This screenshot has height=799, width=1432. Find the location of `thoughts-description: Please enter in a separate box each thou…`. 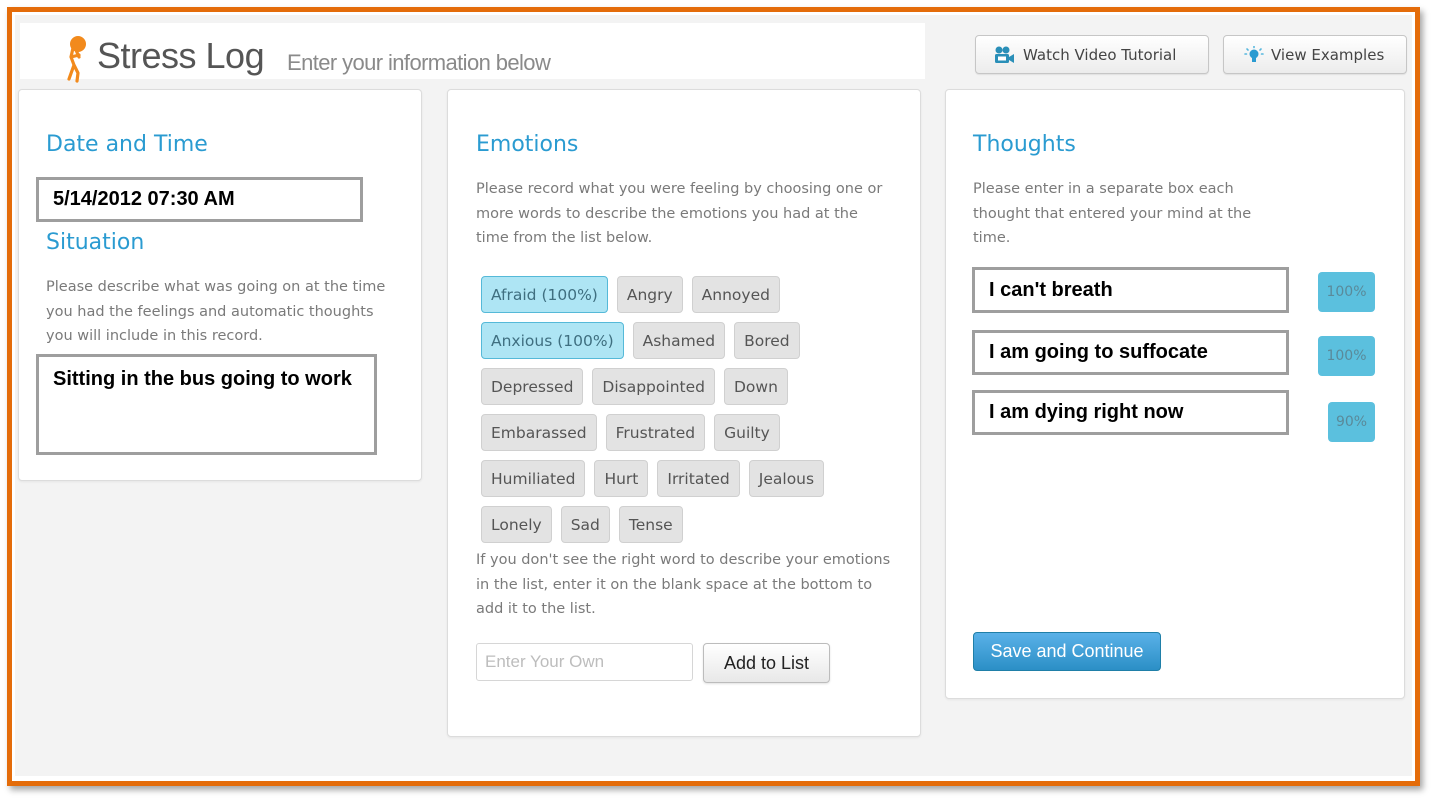

thoughts-description: Please enter in a separate box each thou… is located at coordinates (1112, 213).